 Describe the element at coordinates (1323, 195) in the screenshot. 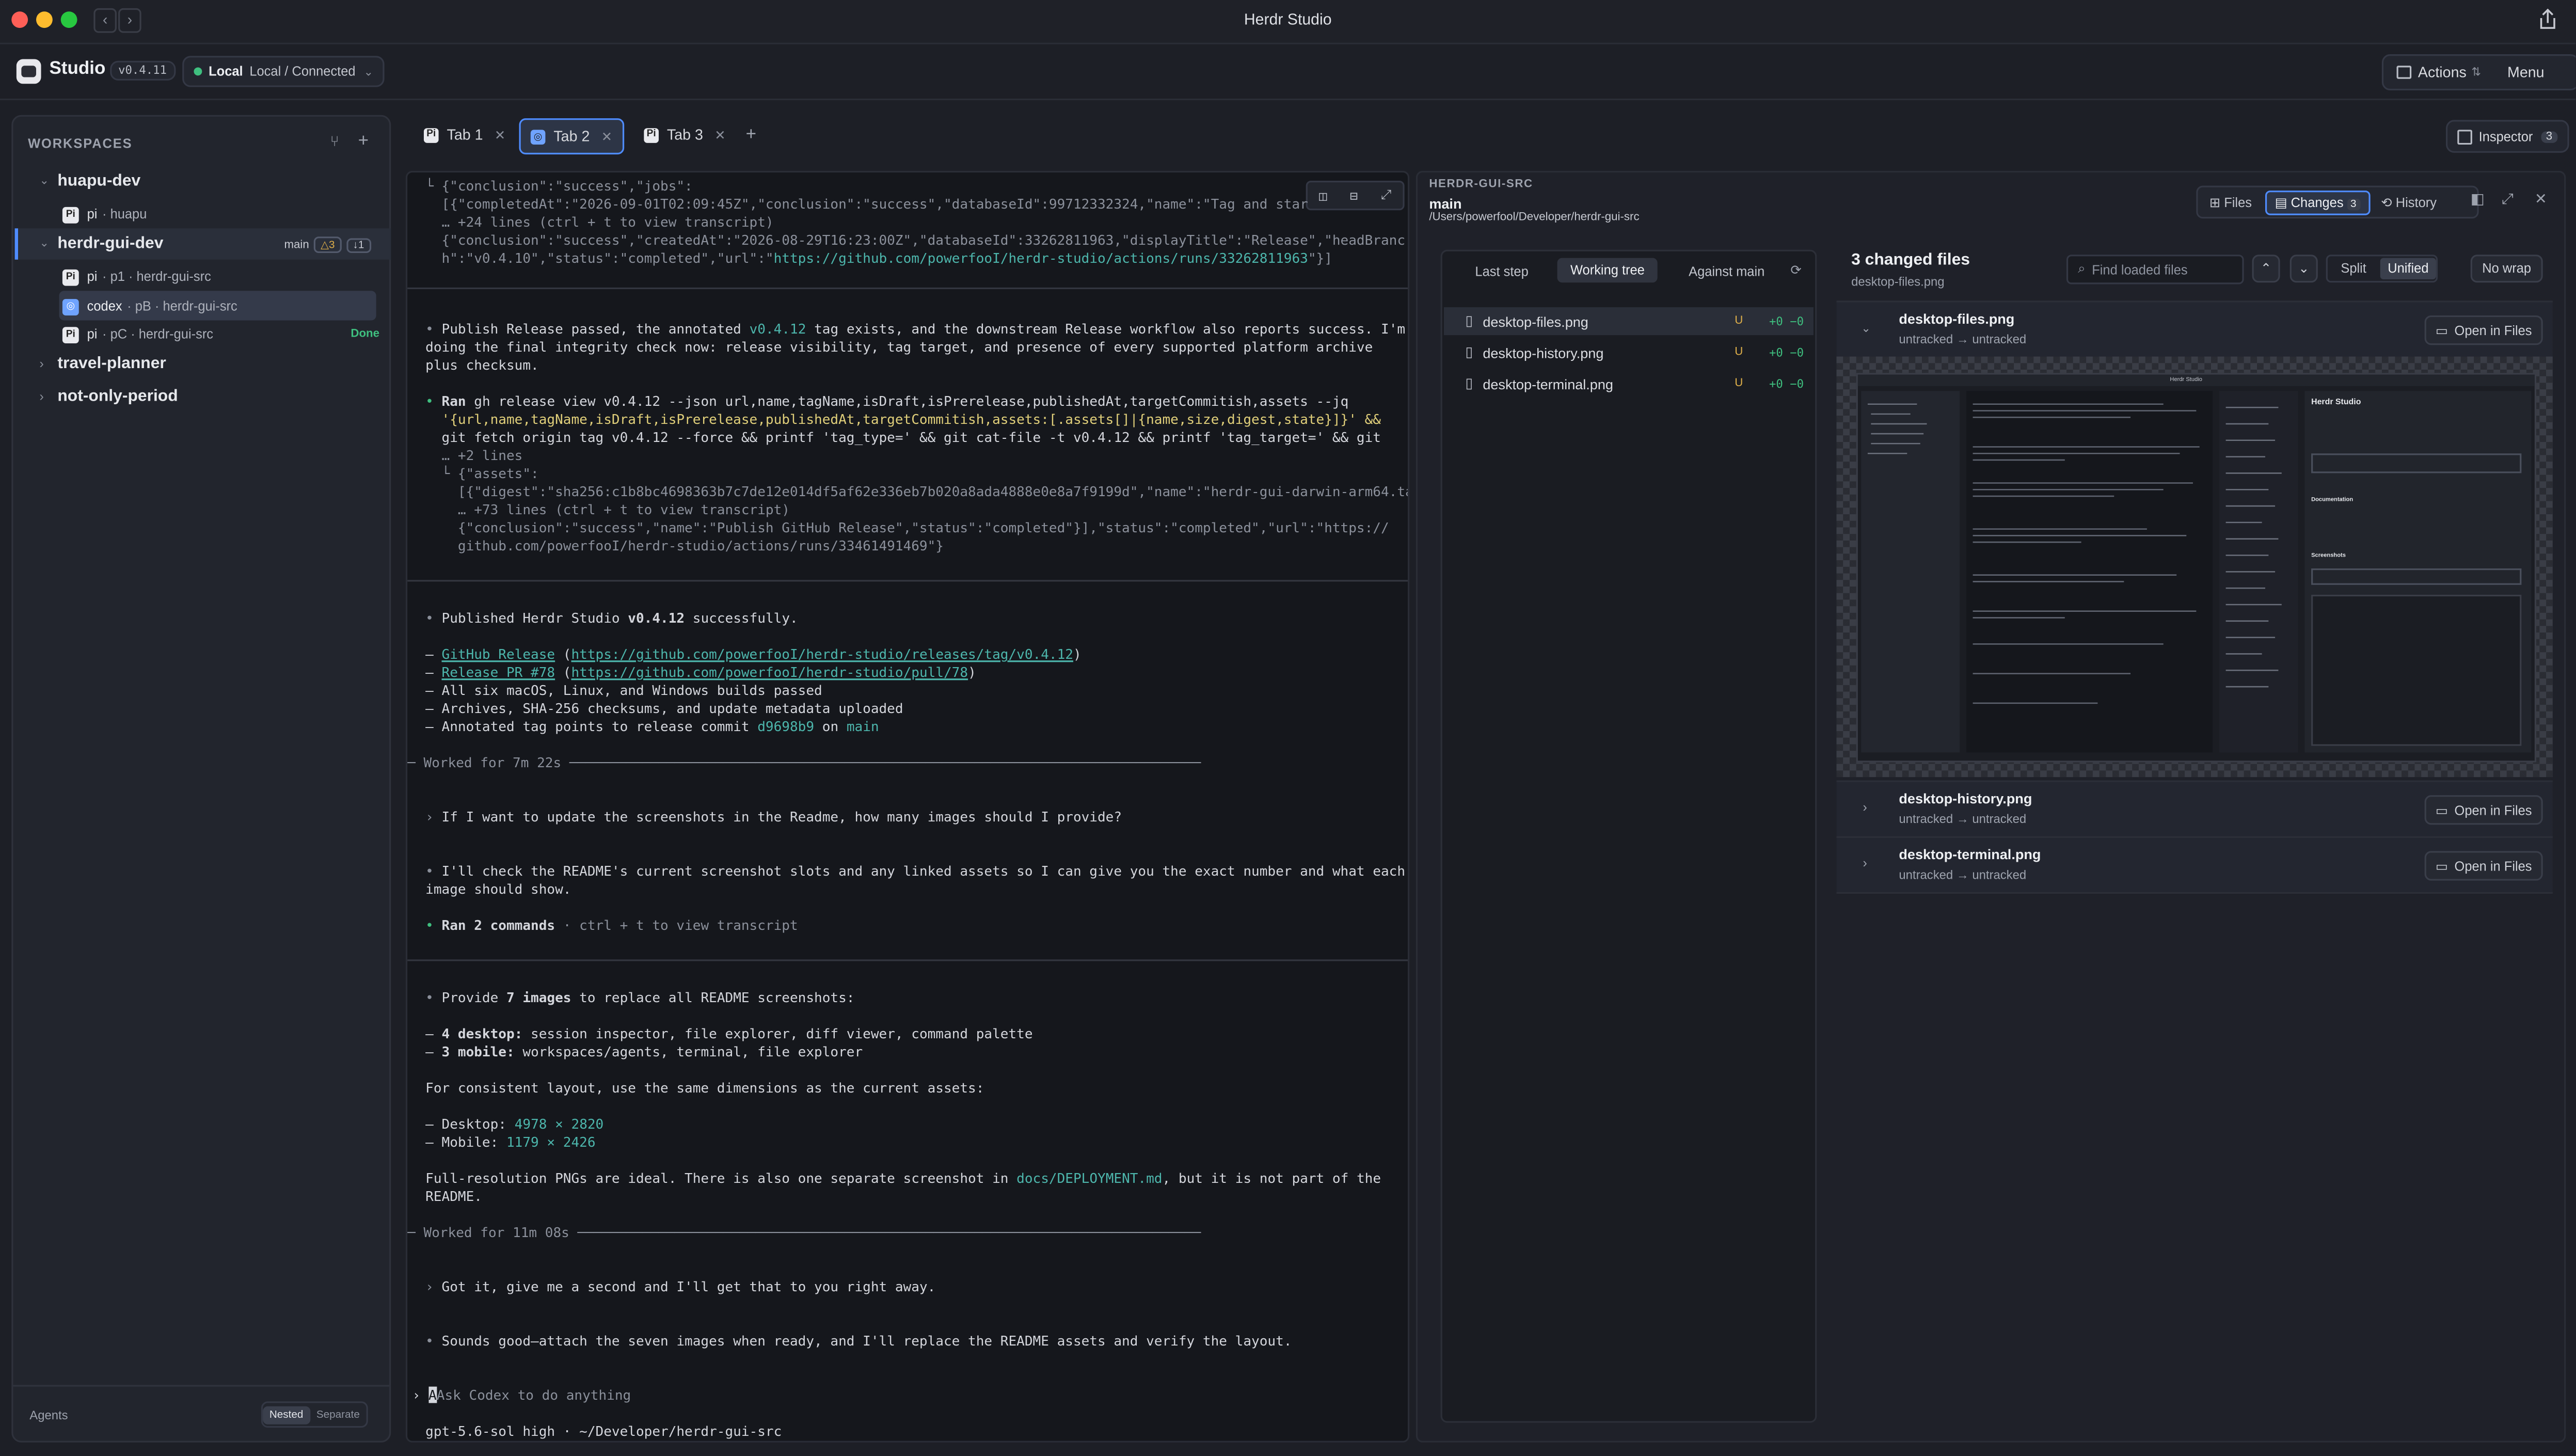

I see `split-vertical-icon: ◫` at that location.